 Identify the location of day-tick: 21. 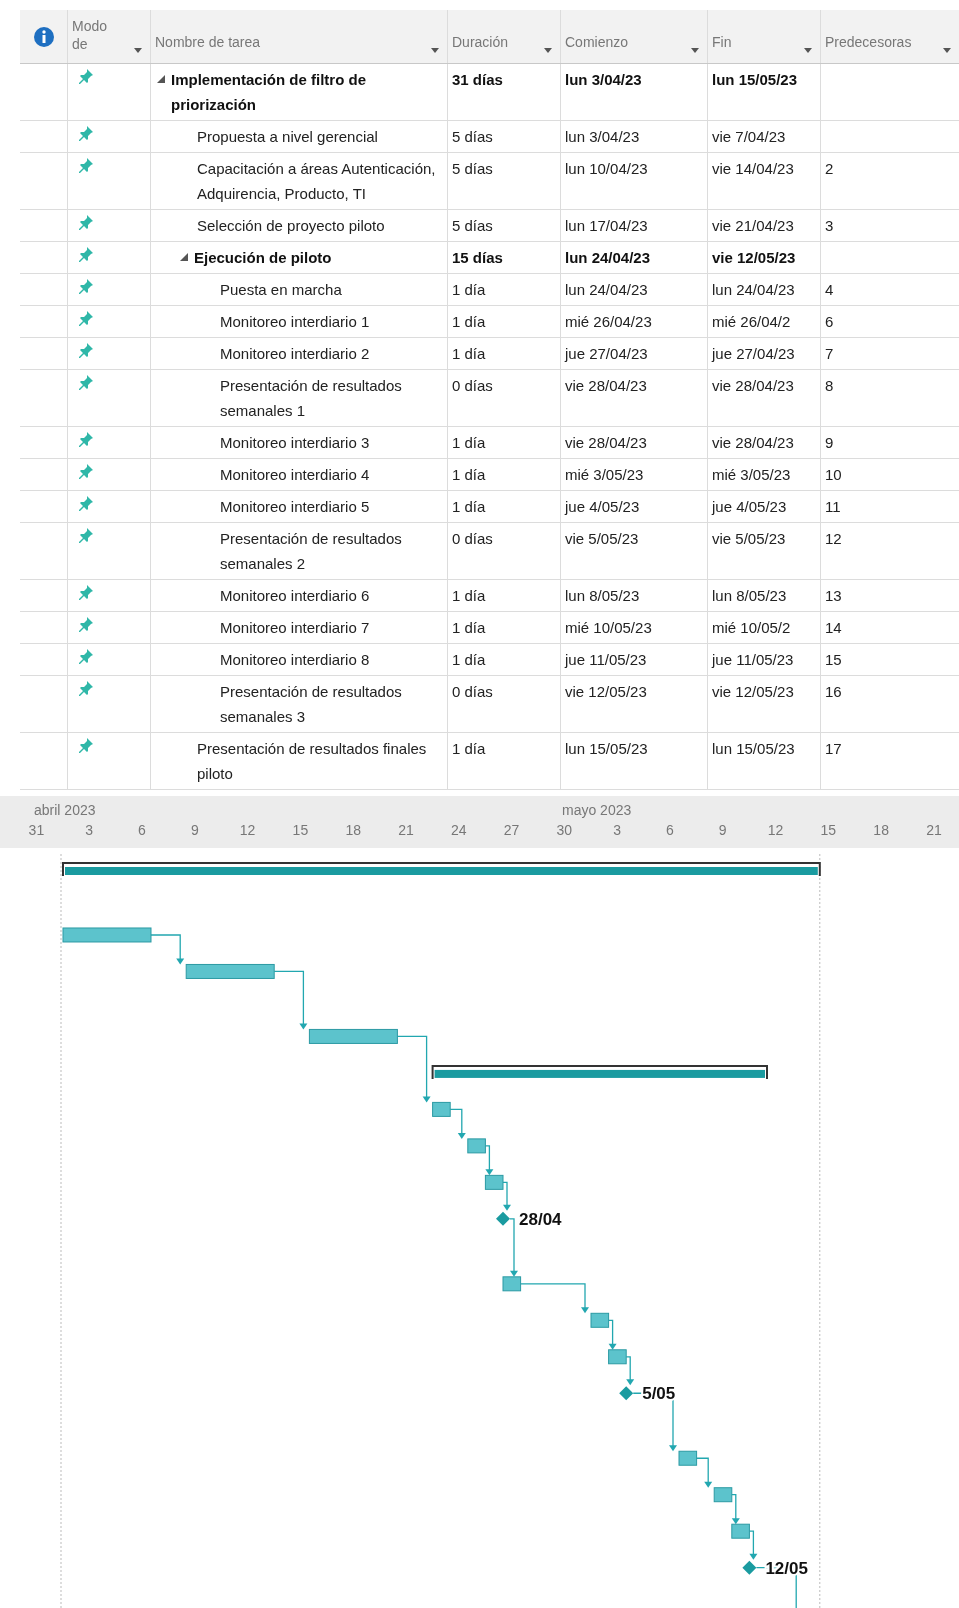
(934, 830).